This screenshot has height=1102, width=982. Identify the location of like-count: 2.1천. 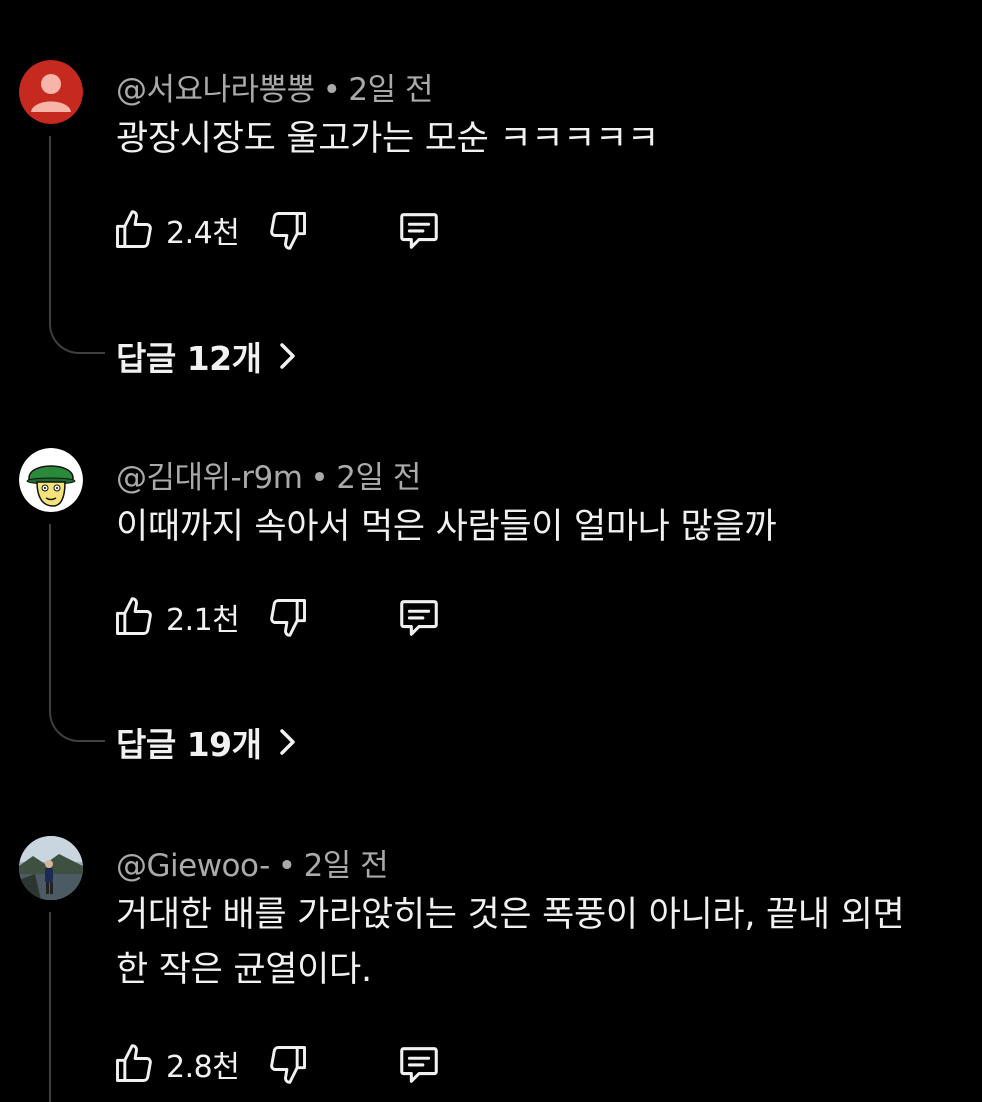
(203, 620).